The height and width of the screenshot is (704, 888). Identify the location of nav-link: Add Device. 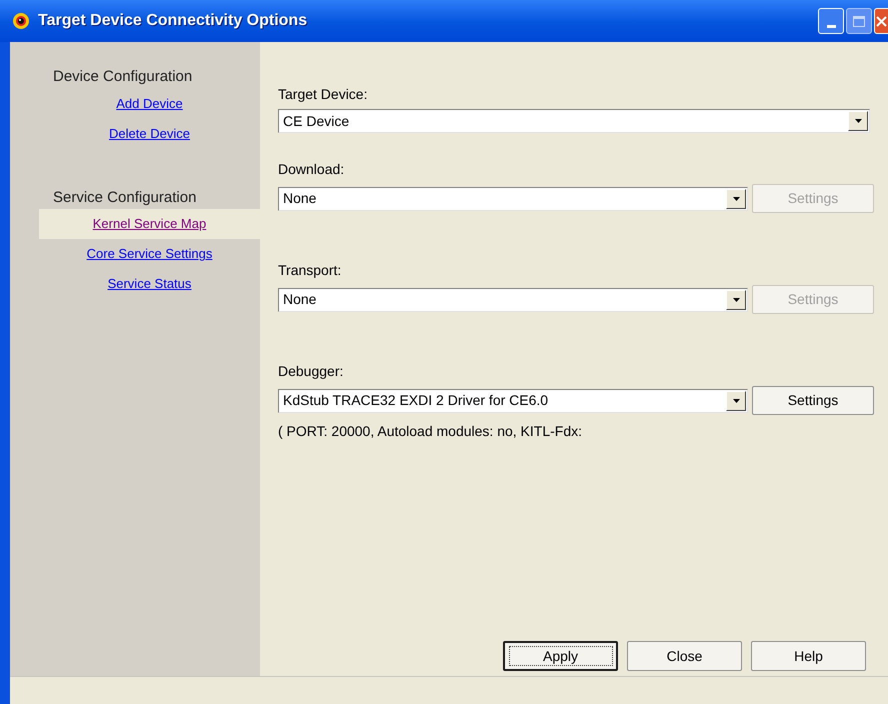
(149, 104).